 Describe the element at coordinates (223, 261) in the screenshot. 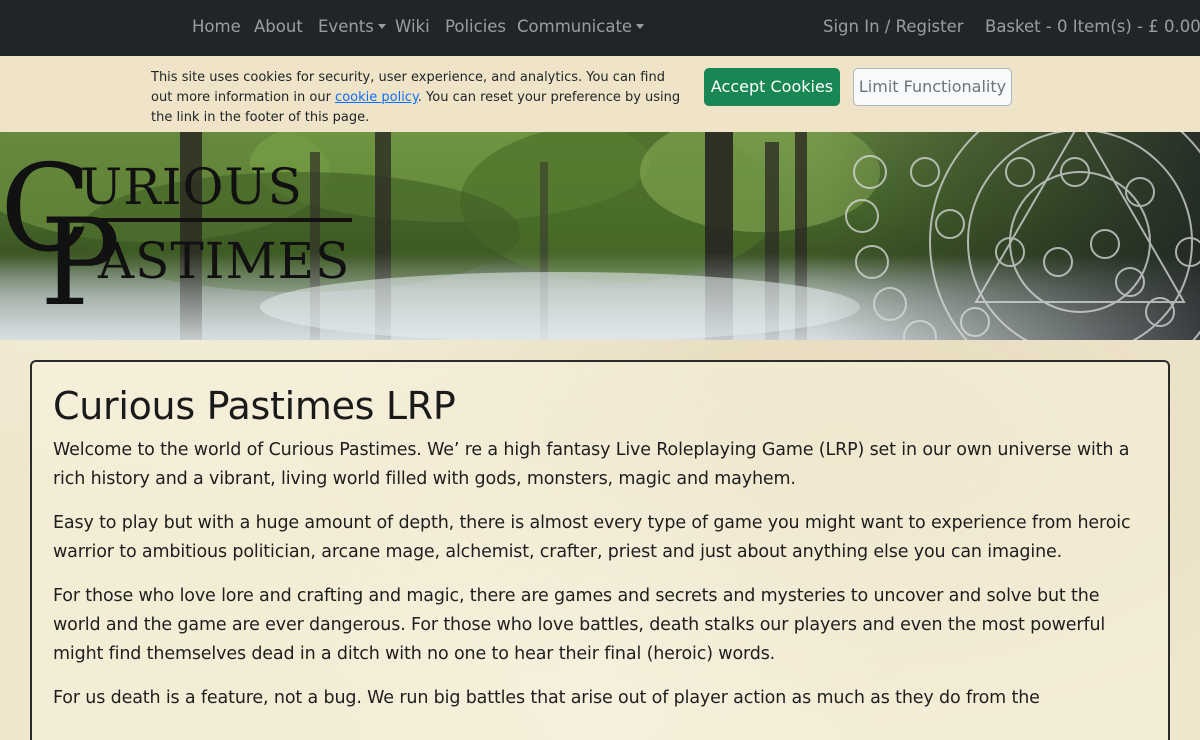

I see `logo-line-2: ASTIMES` at that location.